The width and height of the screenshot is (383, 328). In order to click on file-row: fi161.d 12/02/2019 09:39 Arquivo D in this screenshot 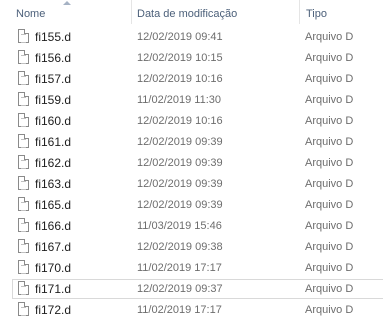, I will do `click(191, 142)`.